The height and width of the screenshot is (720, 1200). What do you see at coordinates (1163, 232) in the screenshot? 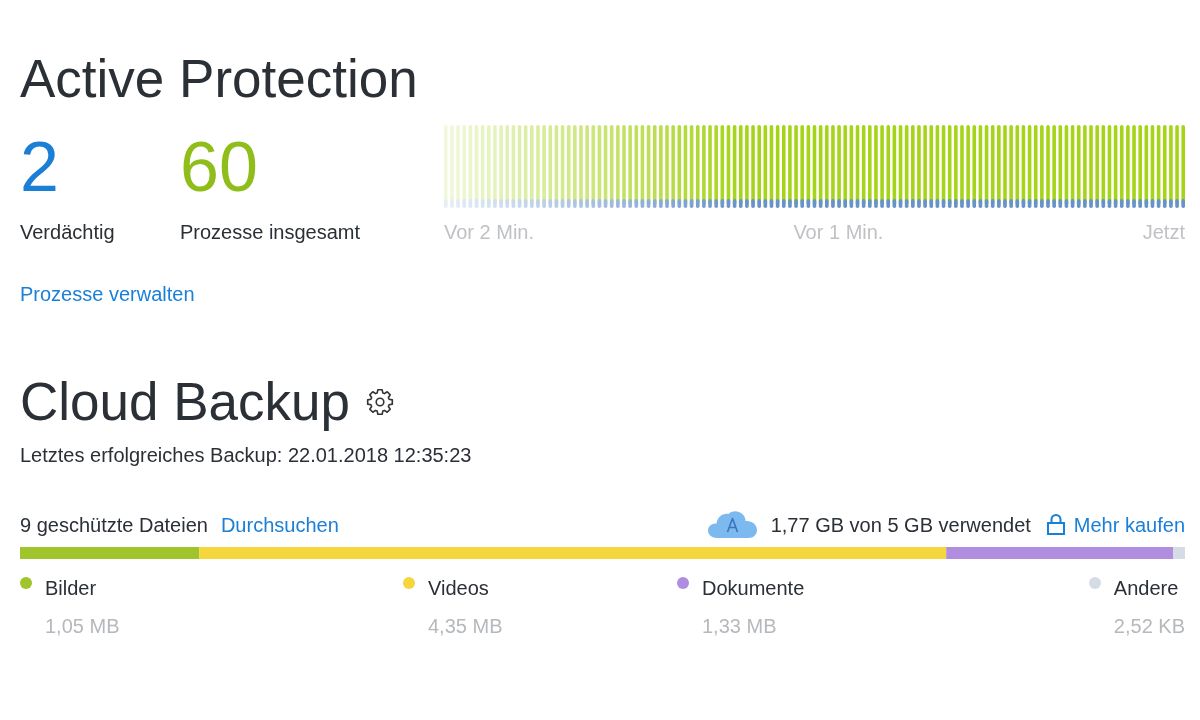
I see `time-label: Jetzt` at bounding box center [1163, 232].